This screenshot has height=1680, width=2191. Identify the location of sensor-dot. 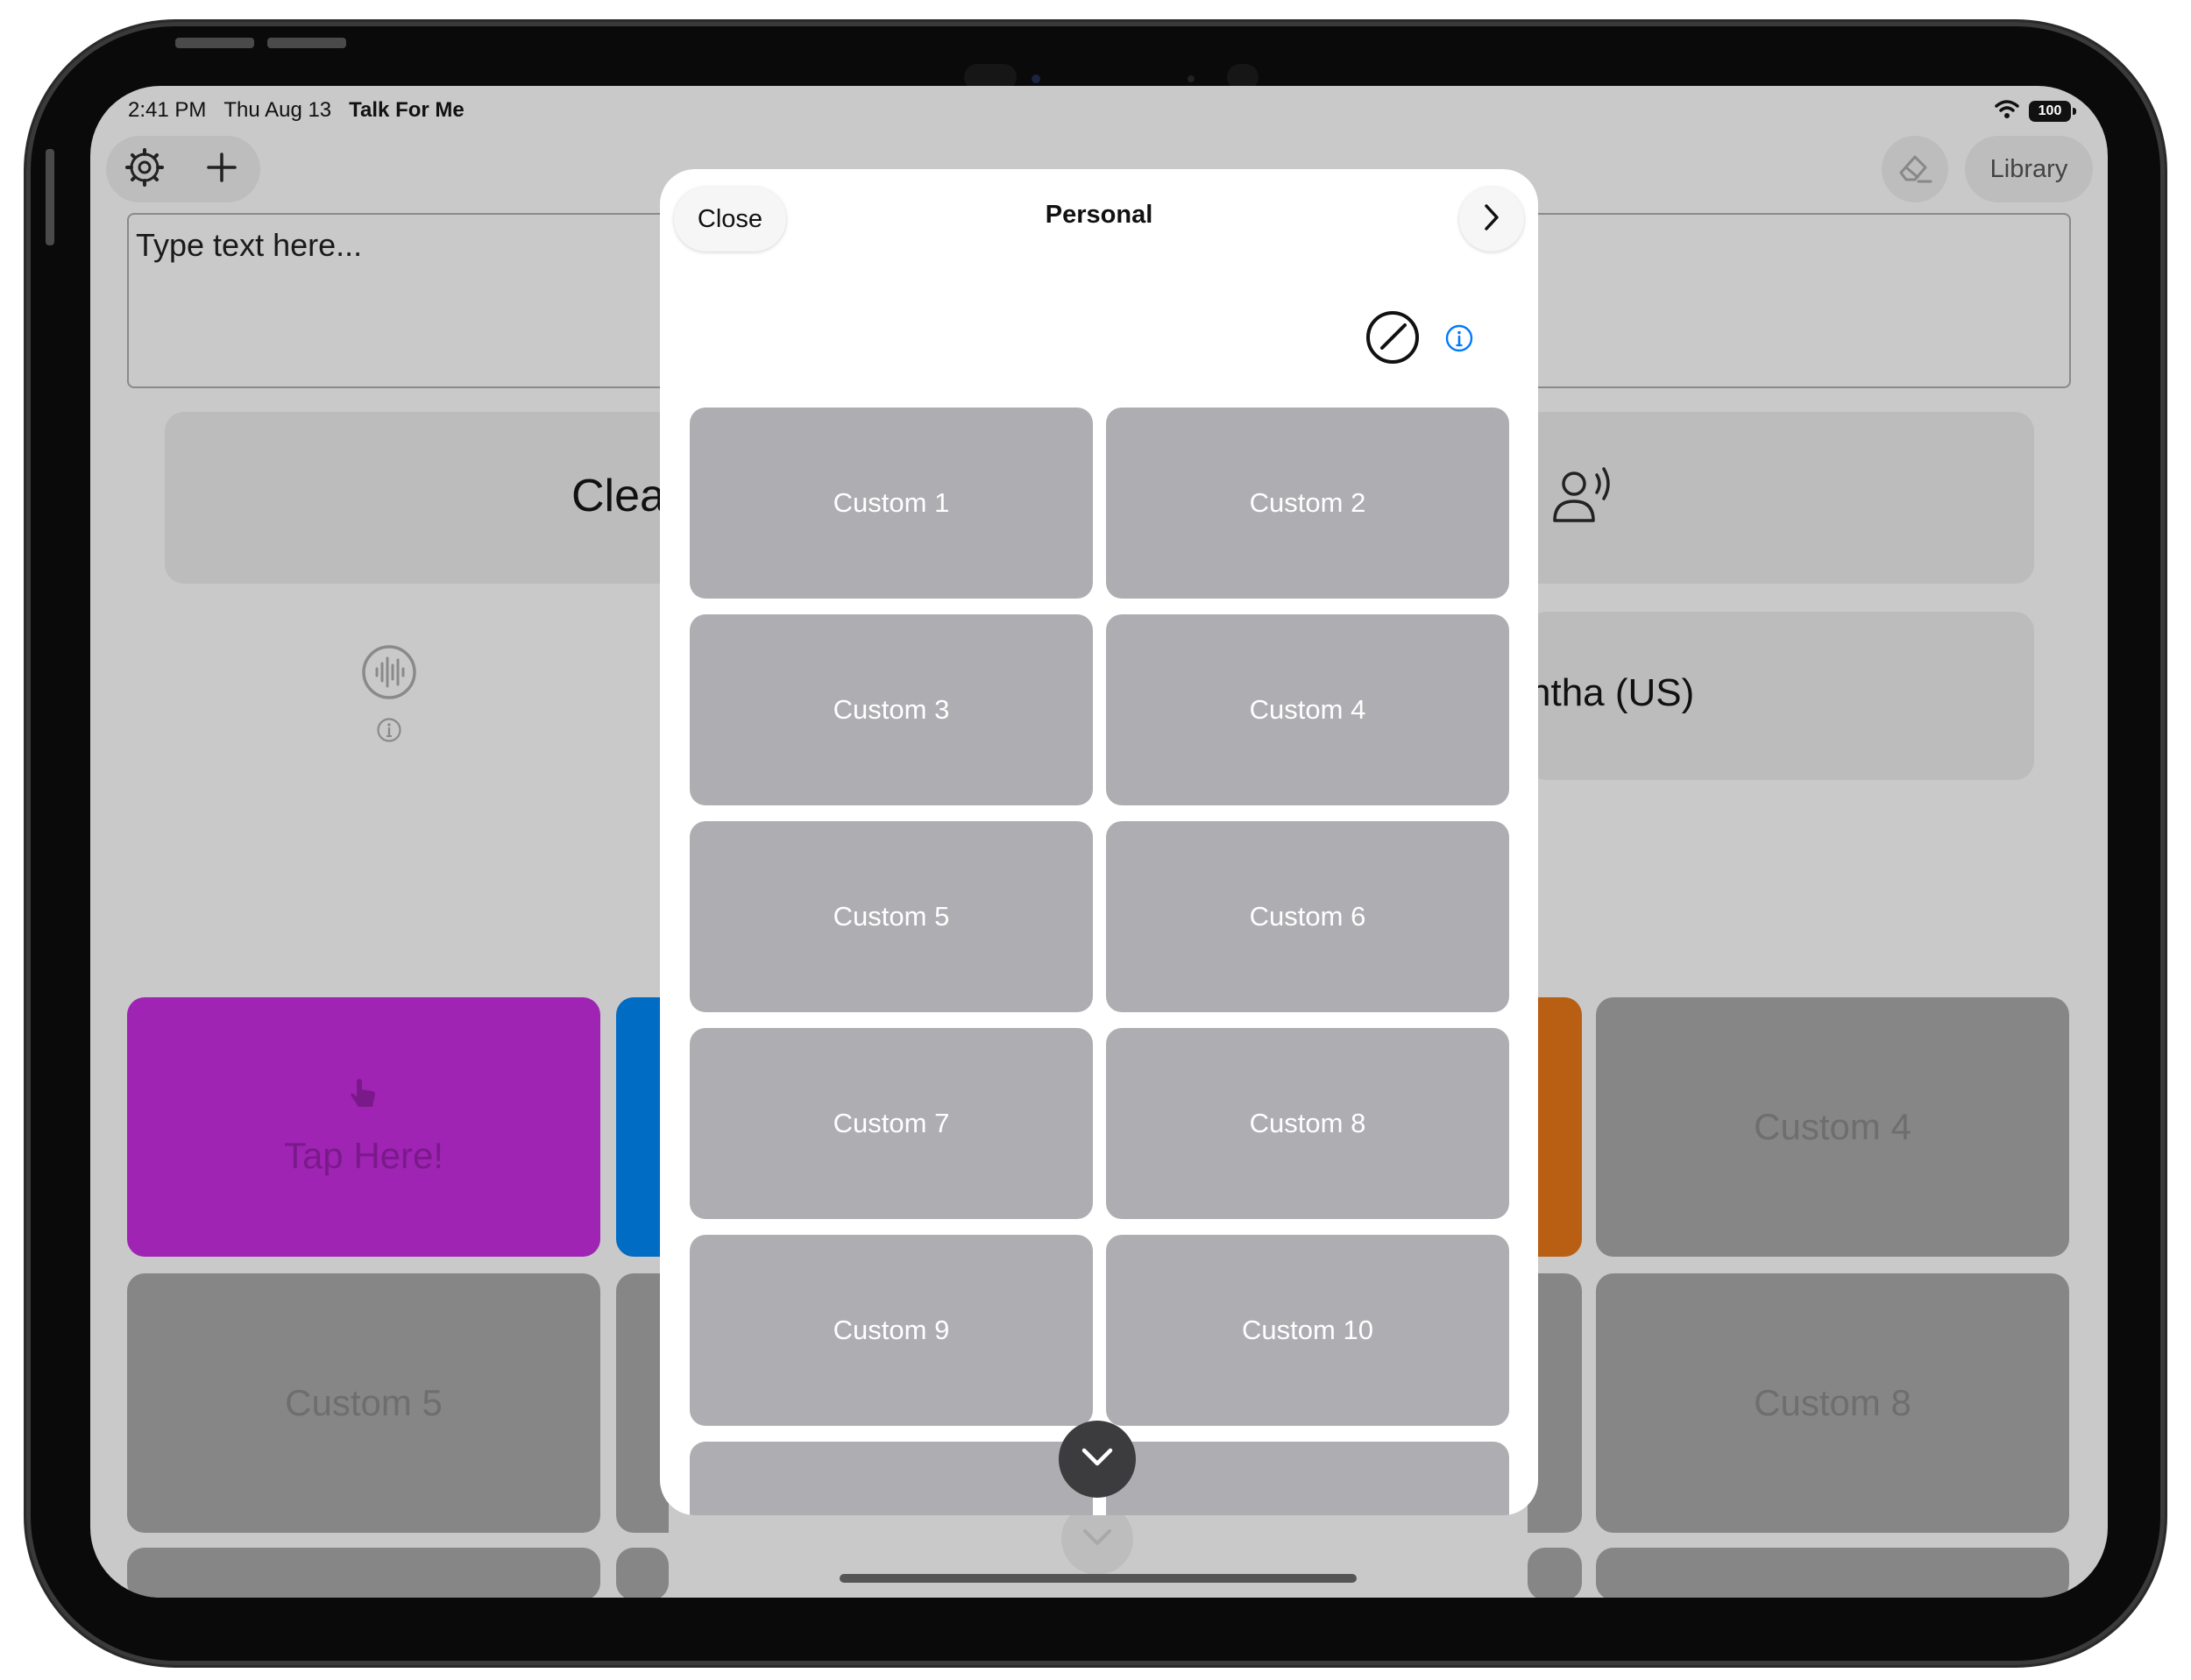
(1191, 78).